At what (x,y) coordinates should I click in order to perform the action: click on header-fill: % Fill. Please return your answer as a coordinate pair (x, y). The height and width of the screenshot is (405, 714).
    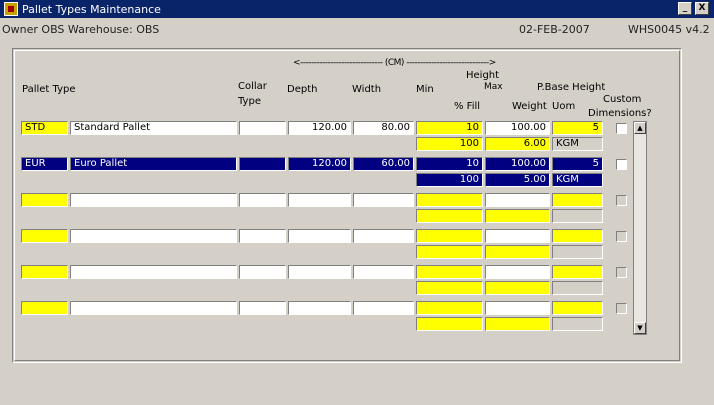
    Looking at the image, I should click on (467, 106).